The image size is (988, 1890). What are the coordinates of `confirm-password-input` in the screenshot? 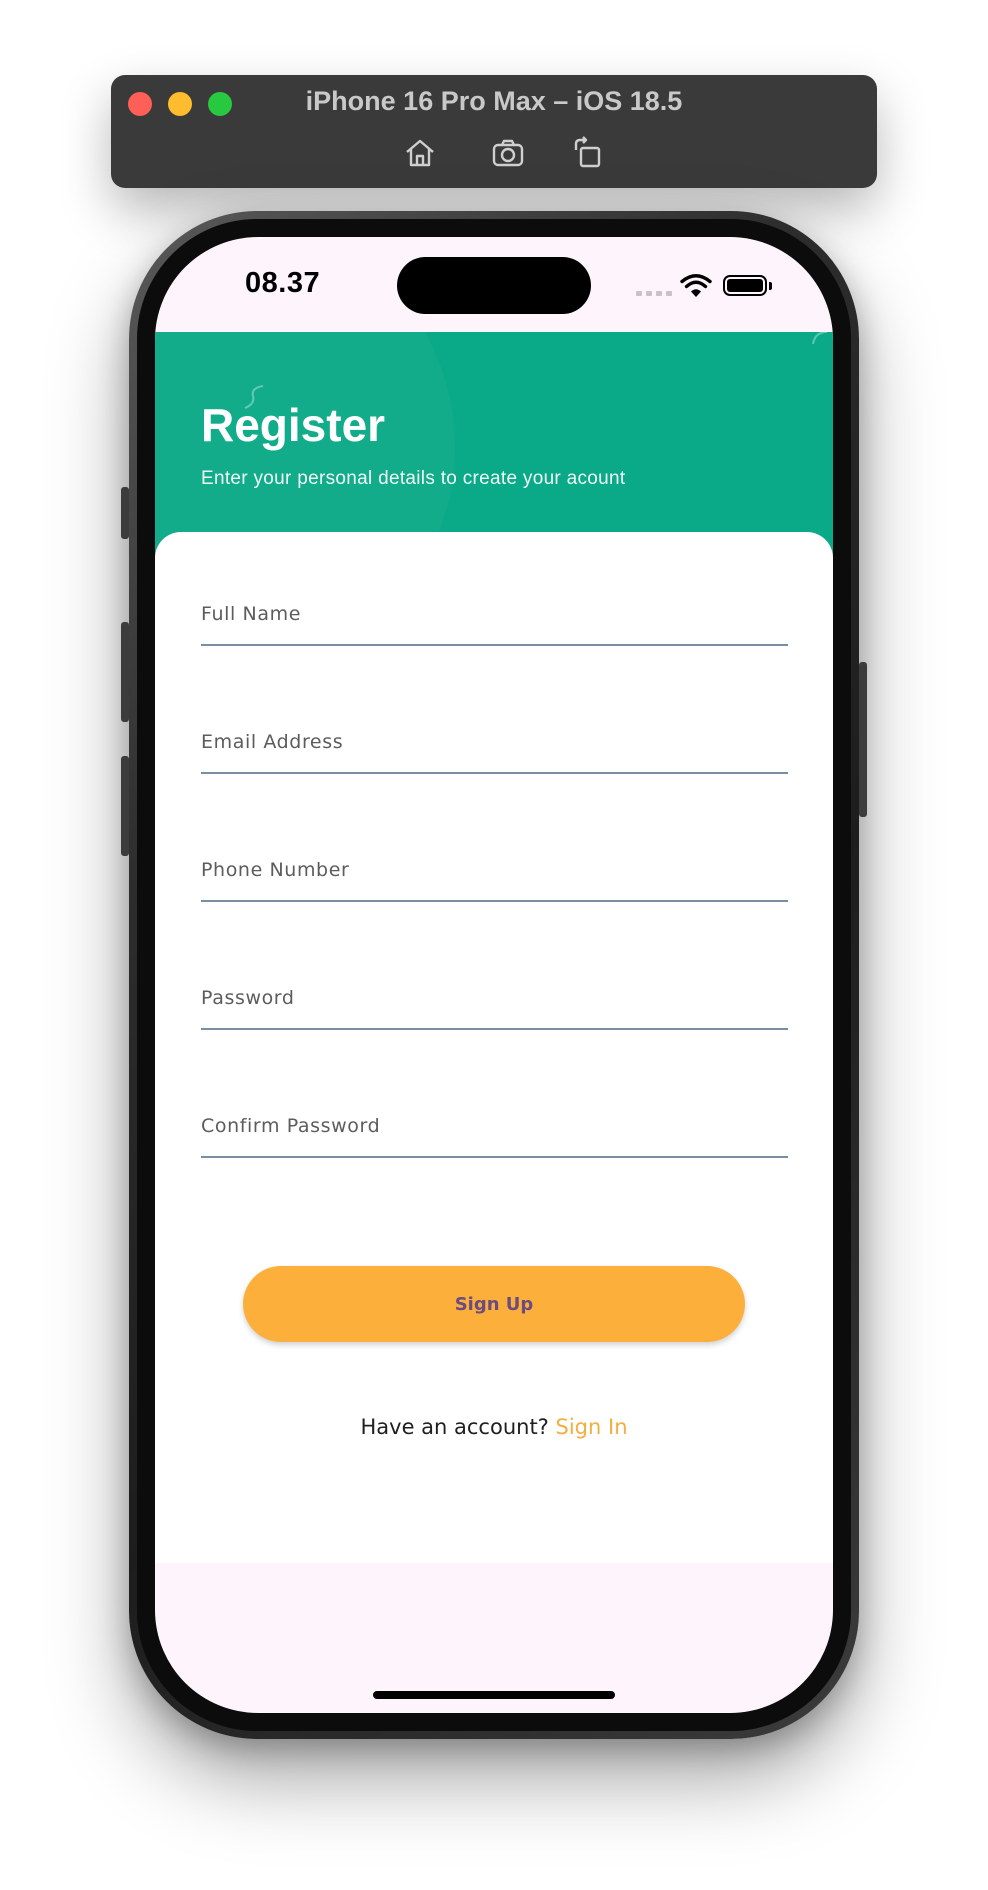 It's located at (494, 1126).